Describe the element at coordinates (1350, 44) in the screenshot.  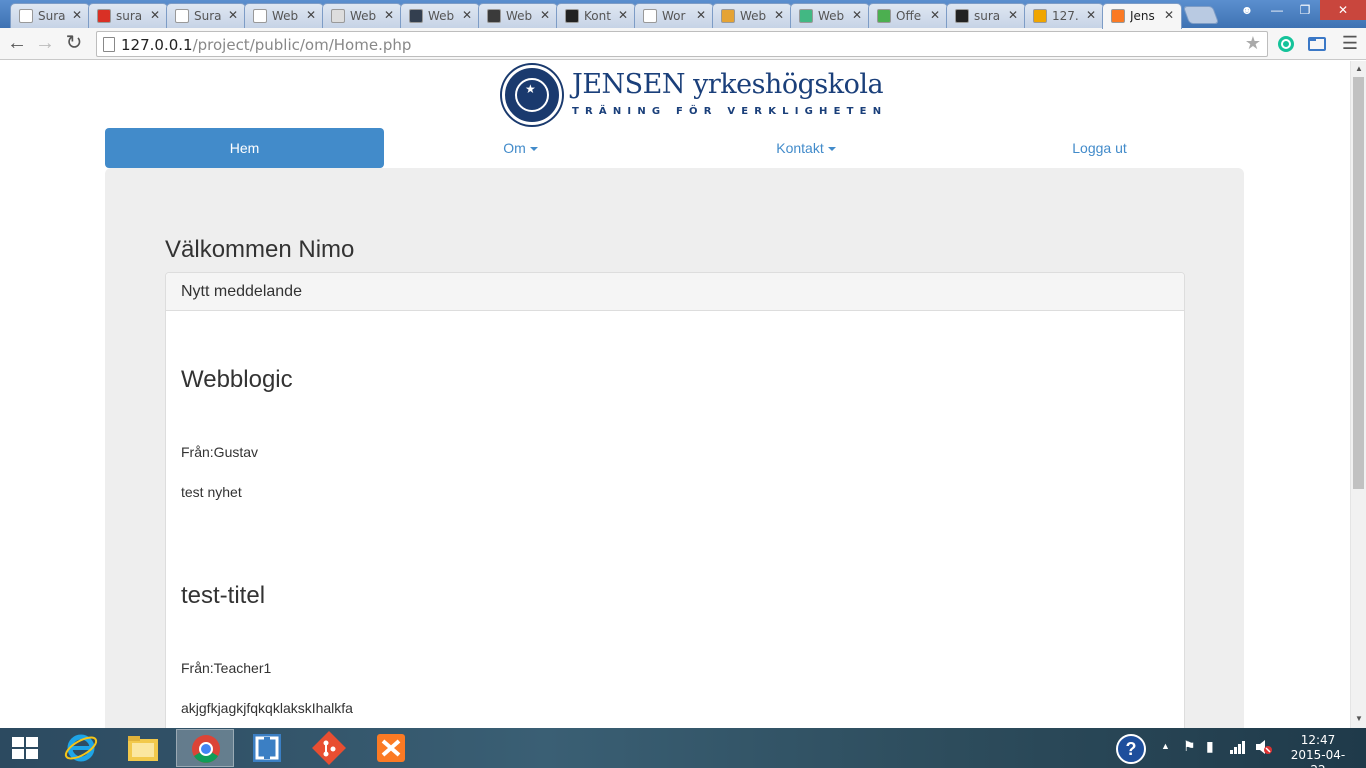
I see `chrome-menu-icon: ☰` at that location.